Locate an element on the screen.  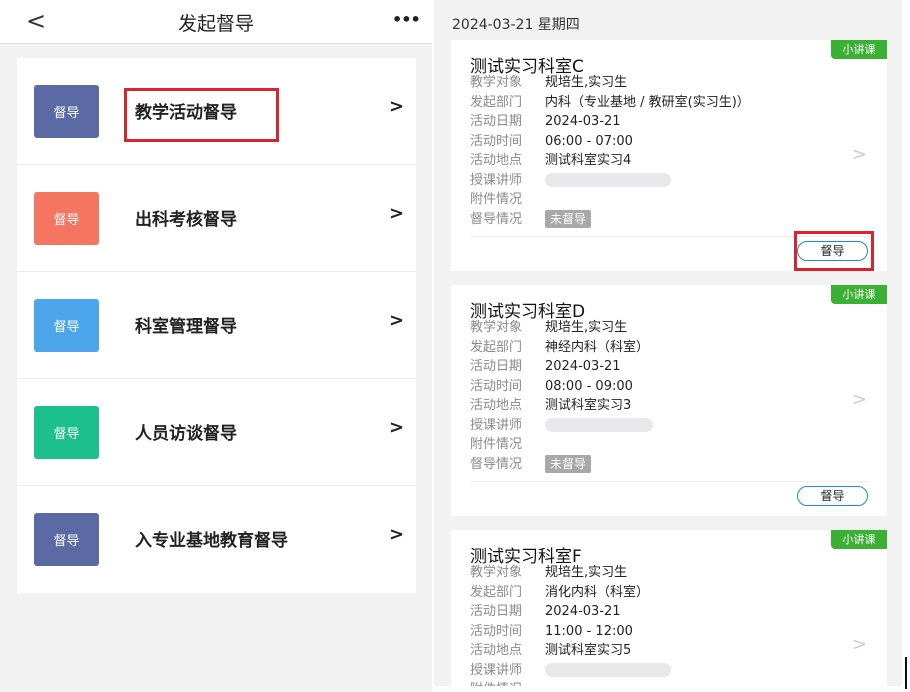
edge-marker is located at coordinates (906, 673).